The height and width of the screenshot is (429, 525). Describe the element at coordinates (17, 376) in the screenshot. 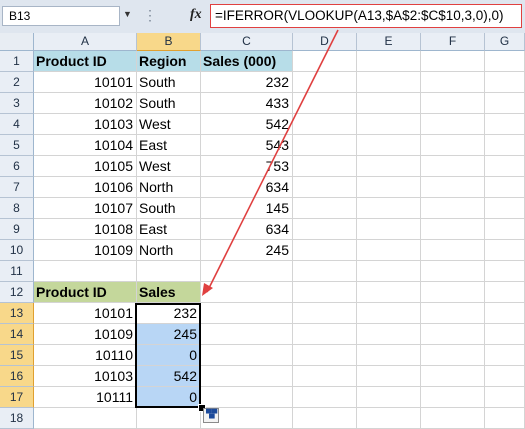

I see `row-header-16: 16` at that location.